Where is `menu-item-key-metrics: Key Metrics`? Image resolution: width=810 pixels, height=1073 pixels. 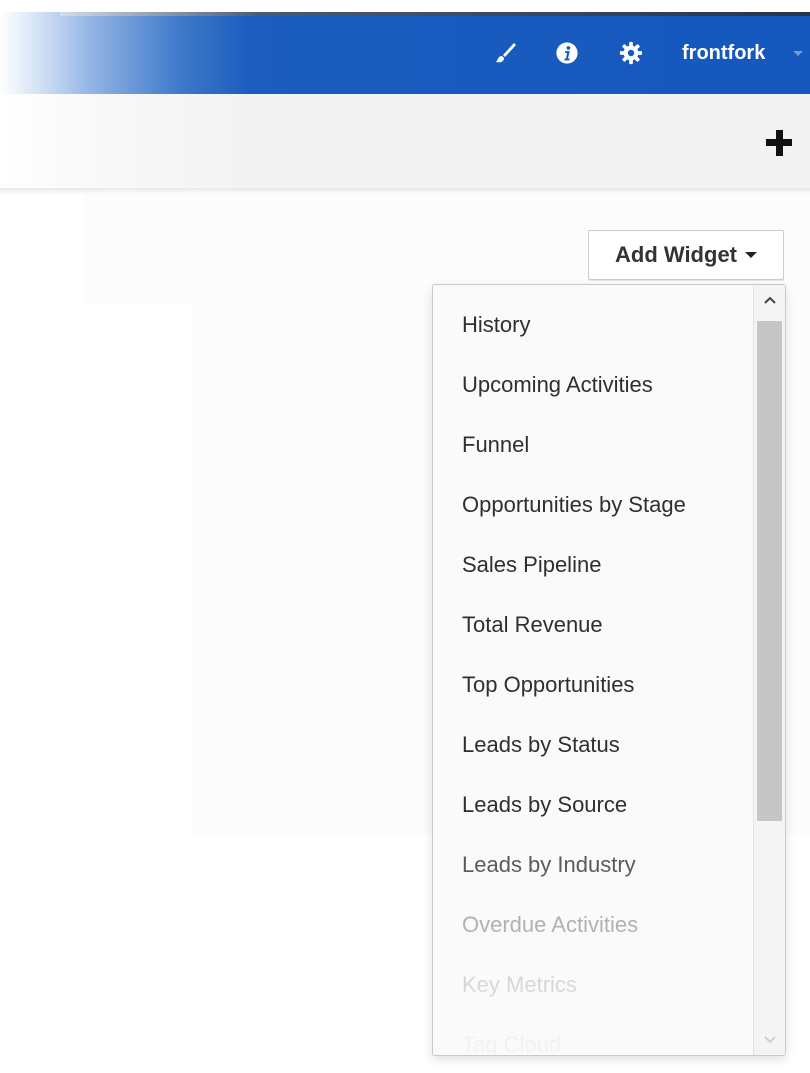
menu-item-key-metrics: Key Metrics is located at coordinates (593, 985).